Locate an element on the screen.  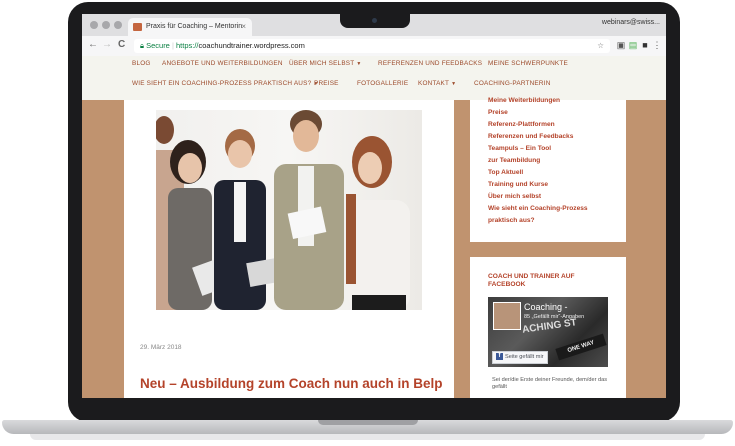
nav-item-fotogallerie: FOTOGALLERIE is located at coordinates (382, 83).